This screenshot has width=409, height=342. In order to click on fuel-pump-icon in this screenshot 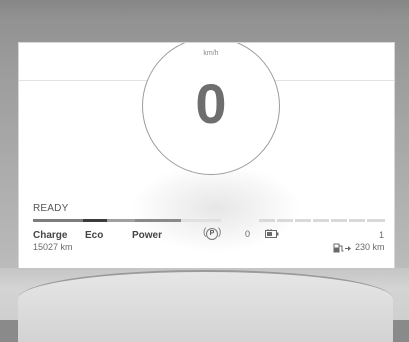, I will do `click(342, 248)`.